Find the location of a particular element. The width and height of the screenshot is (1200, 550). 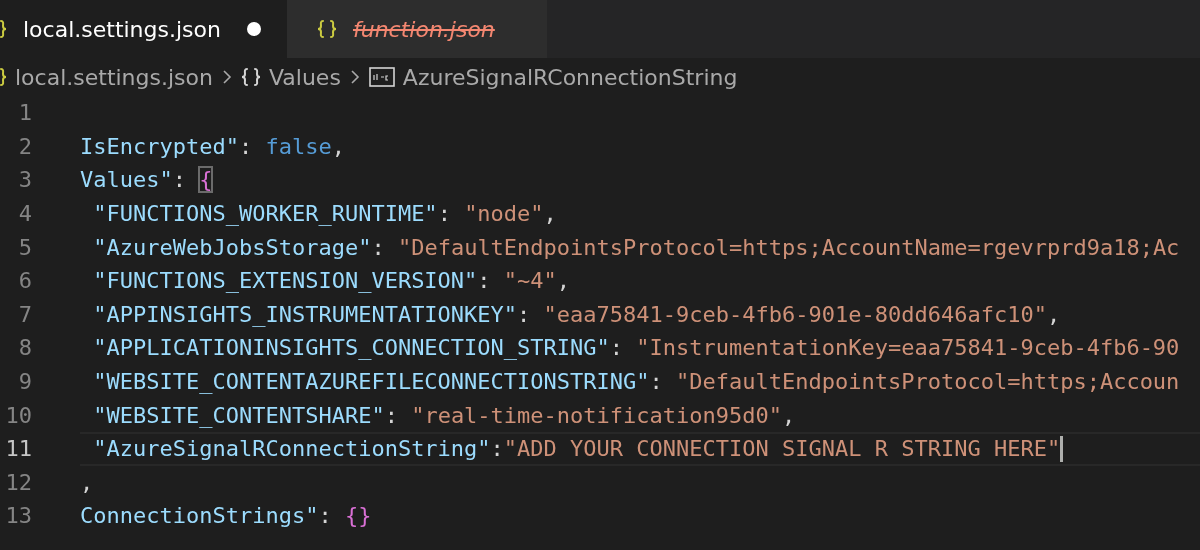

property-key: "APPLICATIONINSIGHTS_CONNECTION_STRING" is located at coordinates (345, 348).